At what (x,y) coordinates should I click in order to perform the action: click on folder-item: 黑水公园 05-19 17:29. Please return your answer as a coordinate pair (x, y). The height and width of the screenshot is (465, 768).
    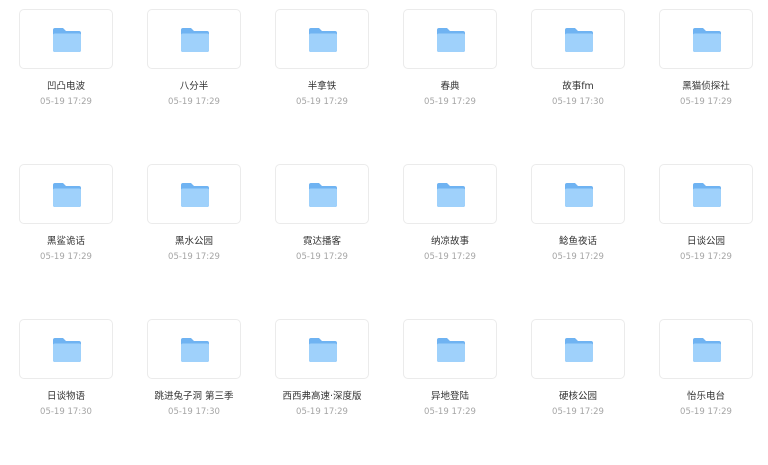
    Looking at the image, I should click on (195, 224).